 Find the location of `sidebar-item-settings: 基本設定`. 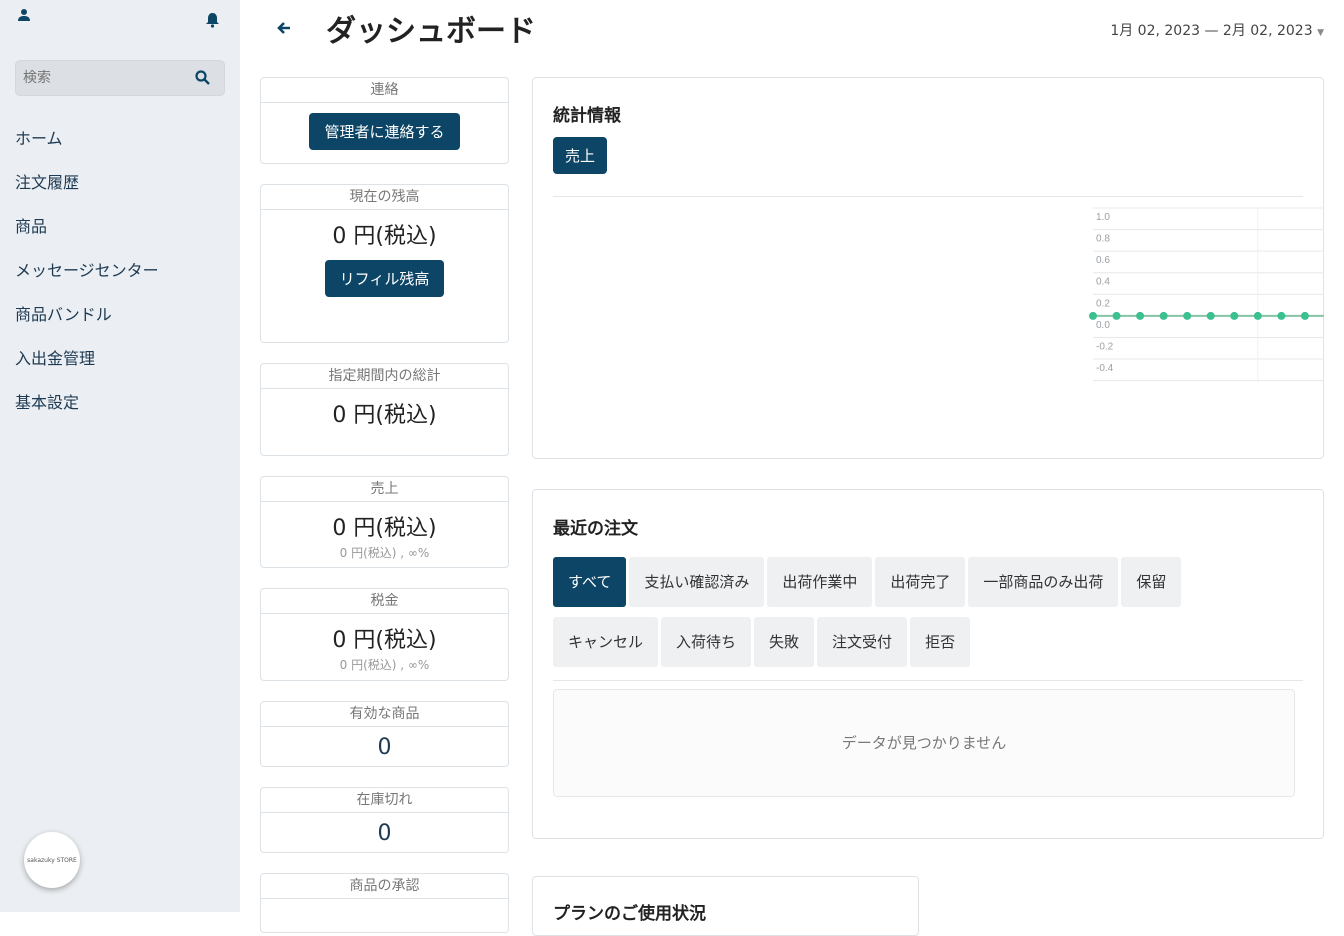

sidebar-item-settings: 基本設定 is located at coordinates (87, 414).